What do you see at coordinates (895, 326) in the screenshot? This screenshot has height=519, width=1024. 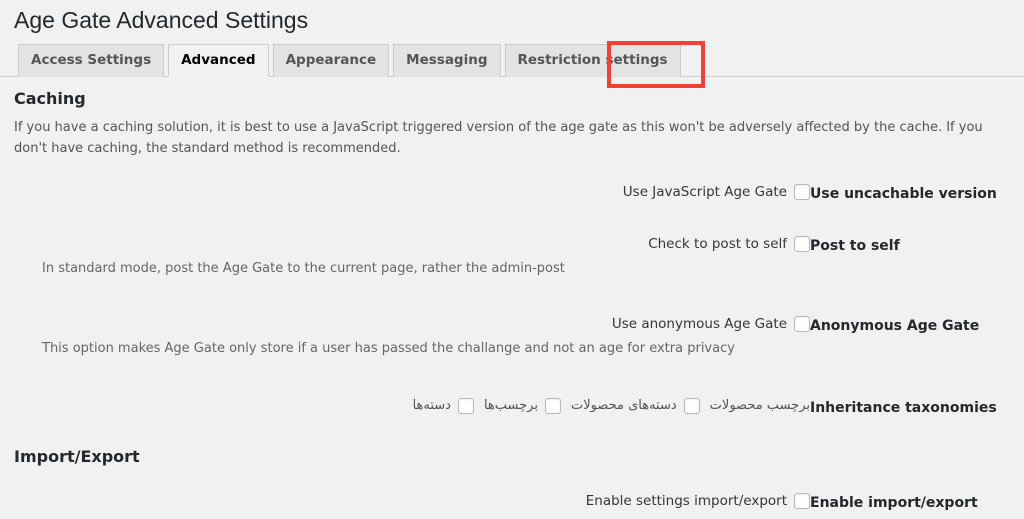 I see `row-label-anonymous-age-gate: Anonymous Age Gate` at bounding box center [895, 326].